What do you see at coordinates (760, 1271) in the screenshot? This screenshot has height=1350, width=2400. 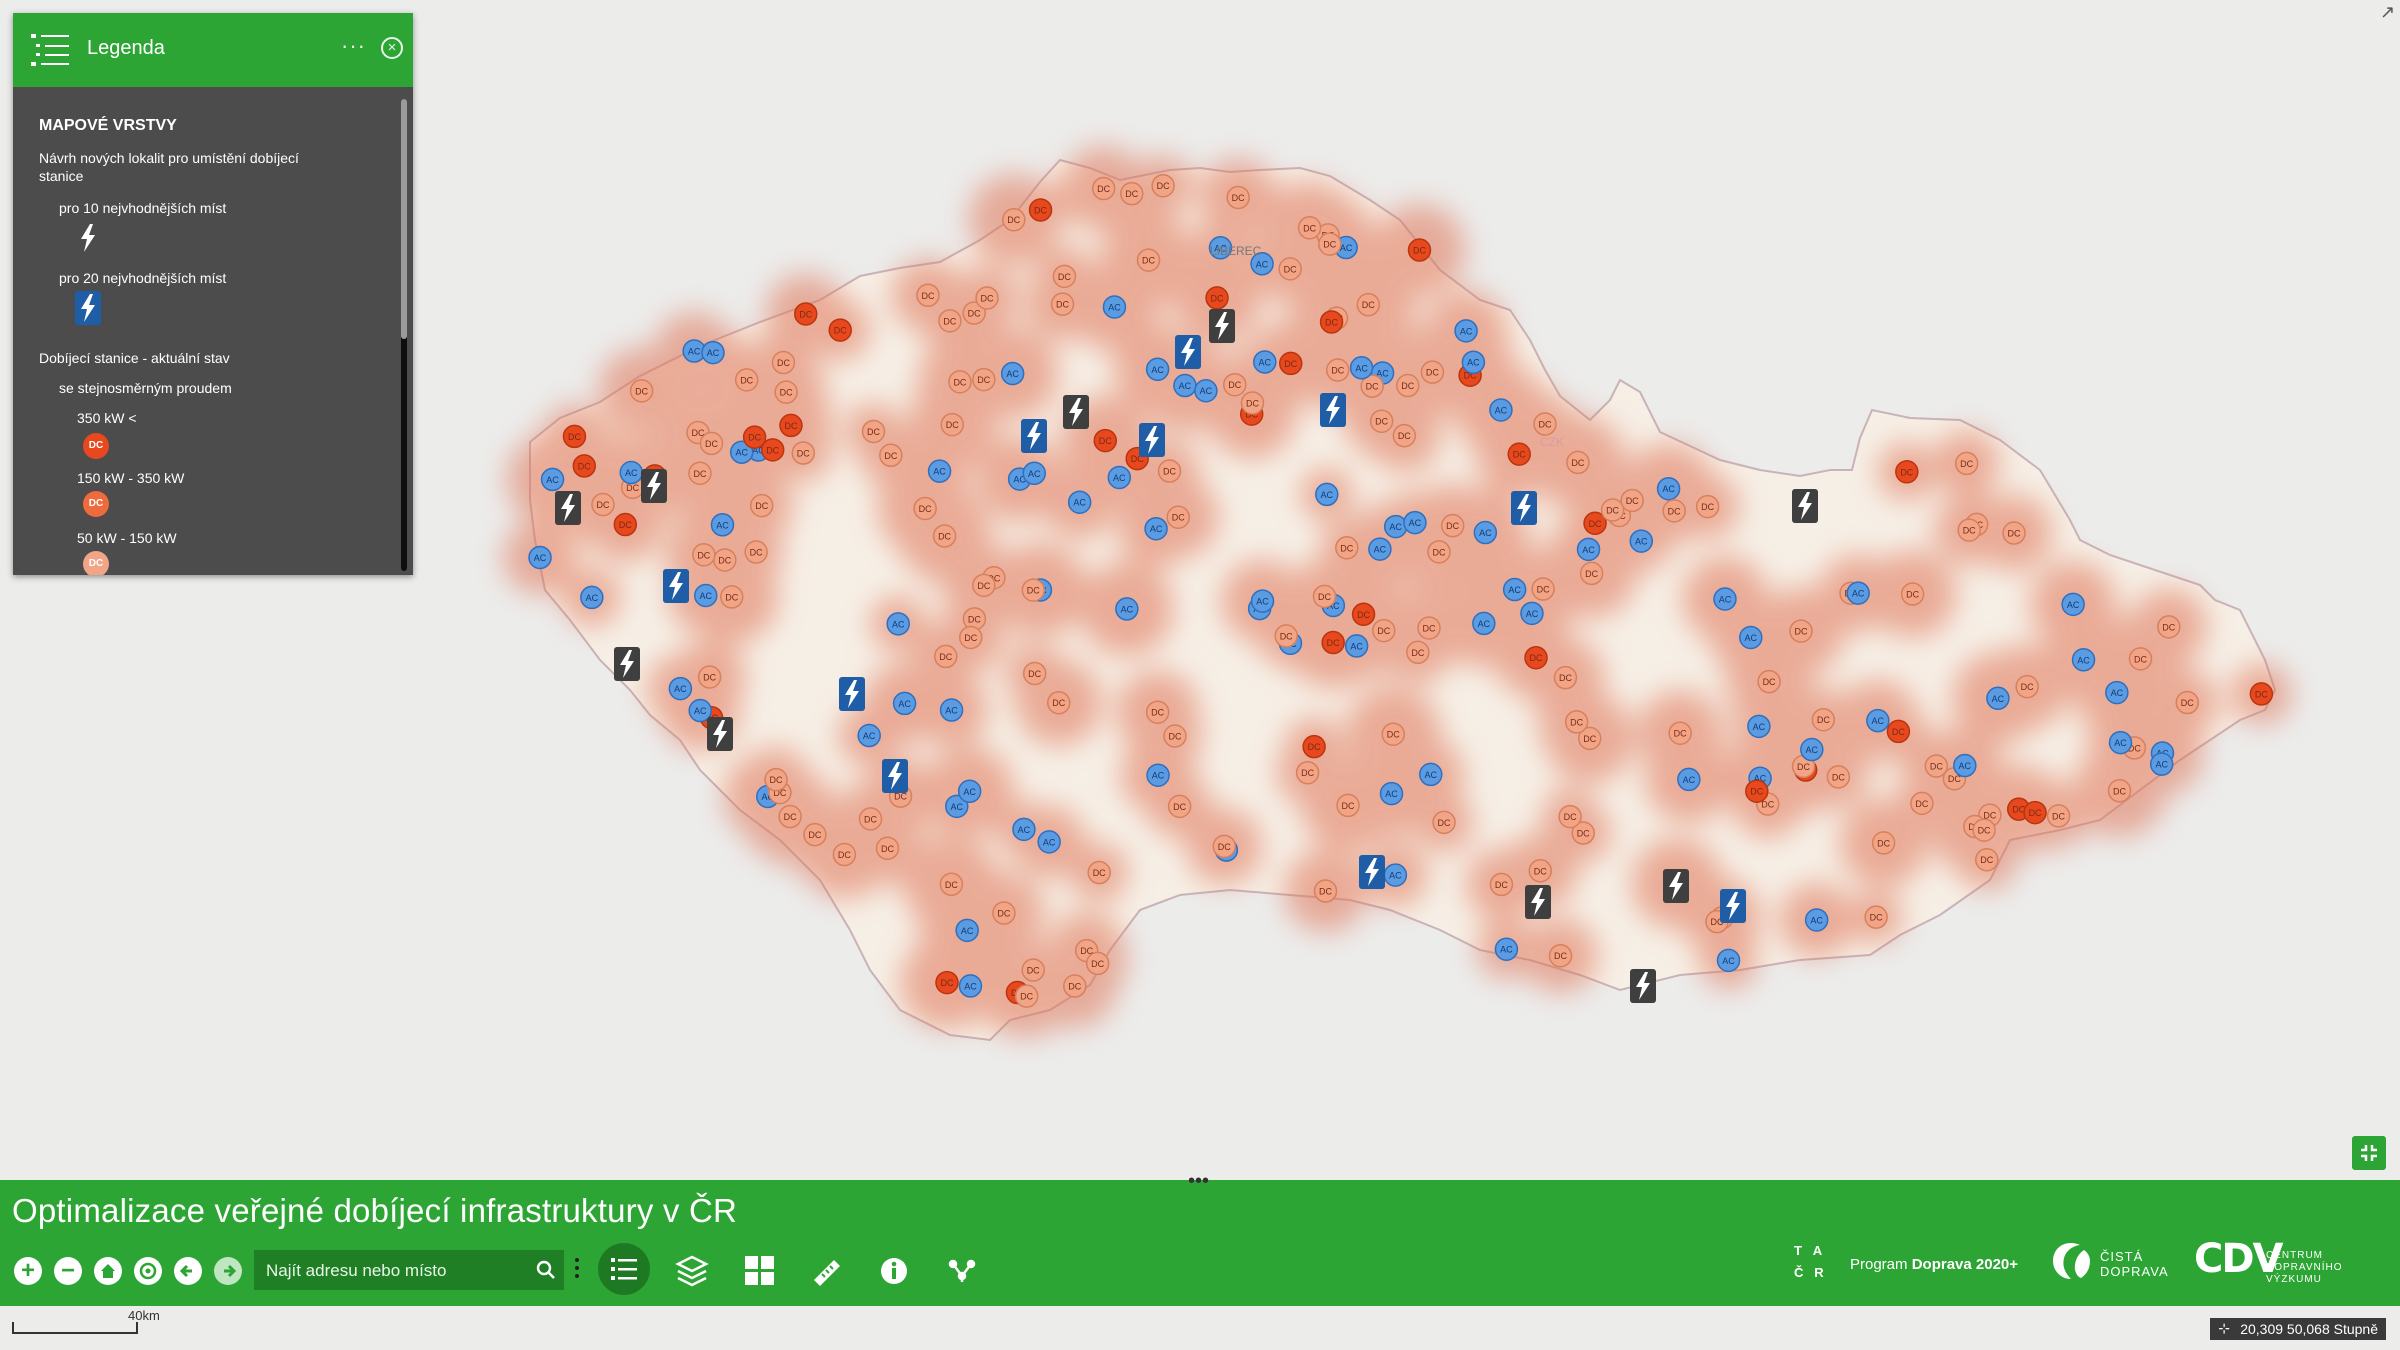 I see `basemap-tool-button` at bounding box center [760, 1271].